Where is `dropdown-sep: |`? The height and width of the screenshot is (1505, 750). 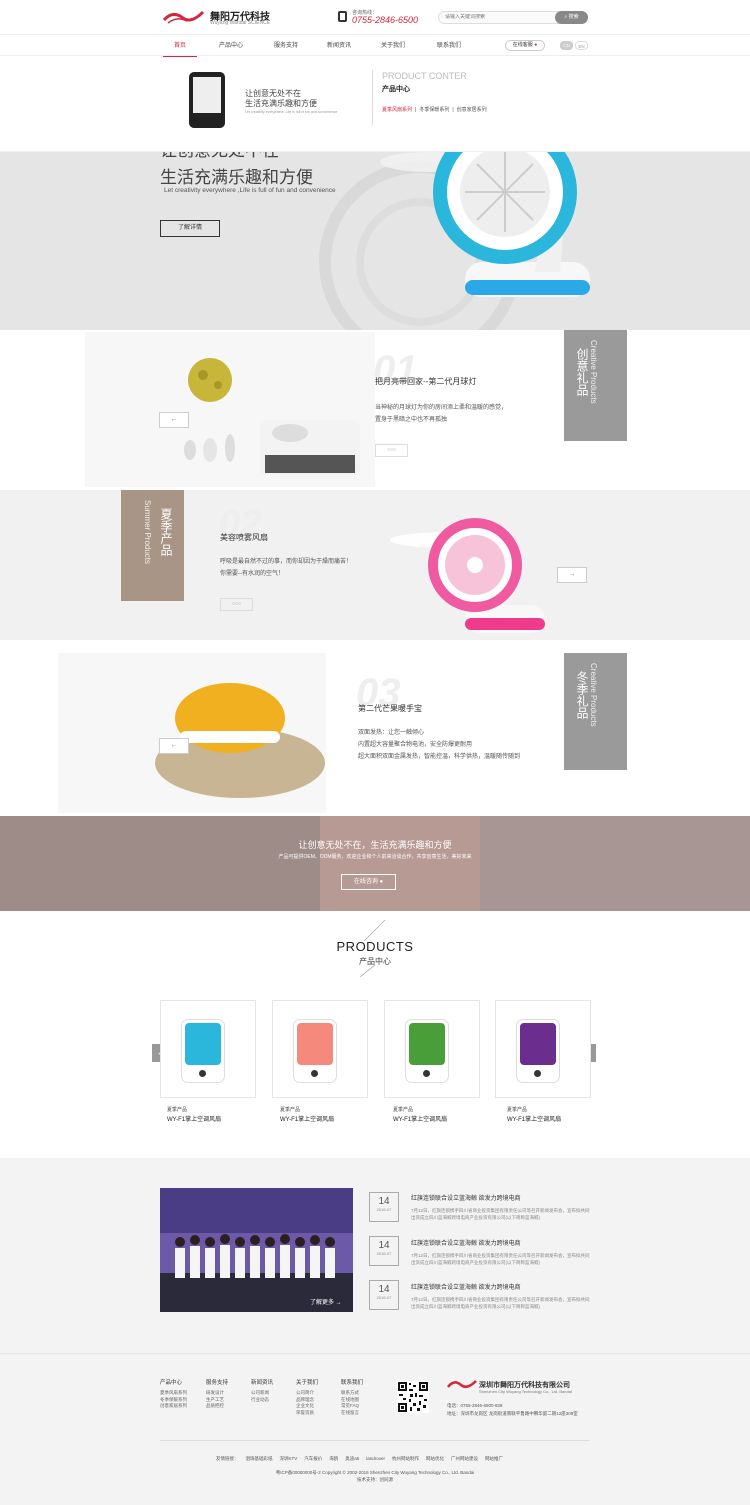 dropdown-sep: | is located at coordinates (453, 110).